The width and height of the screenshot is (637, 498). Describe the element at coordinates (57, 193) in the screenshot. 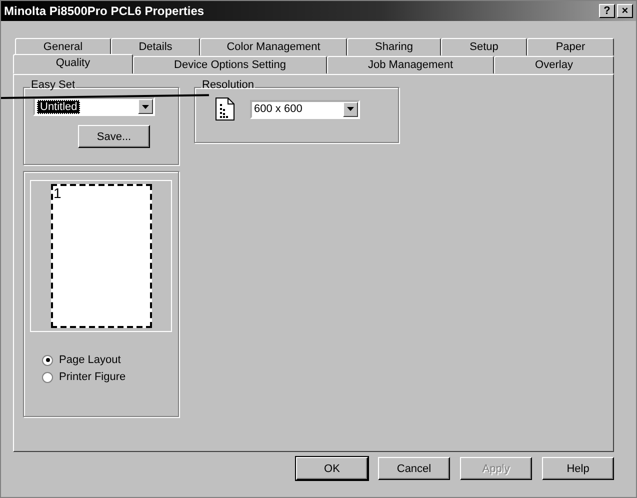

I see `page-number: 1` at that location.